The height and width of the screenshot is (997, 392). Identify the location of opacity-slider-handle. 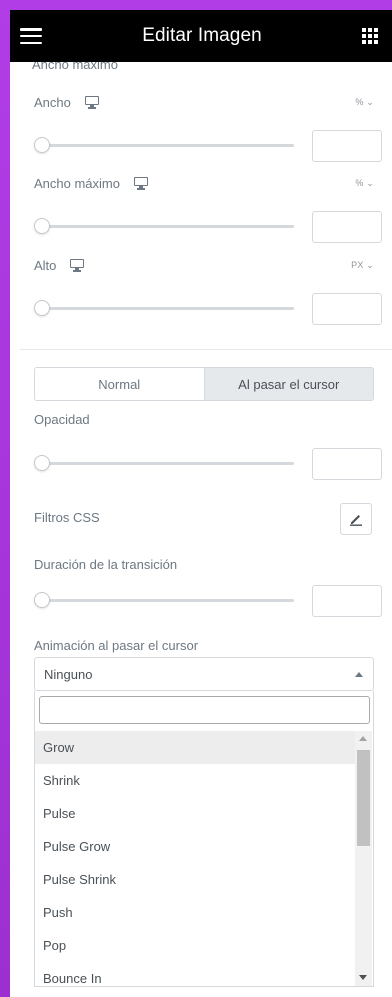
(42, 463).